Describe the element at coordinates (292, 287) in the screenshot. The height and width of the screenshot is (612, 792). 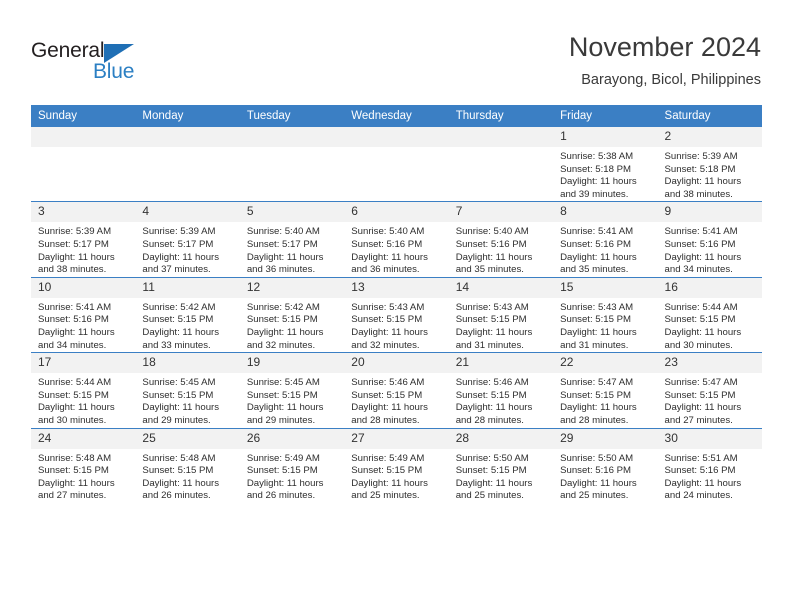
I see `day-number: 12` at that location.